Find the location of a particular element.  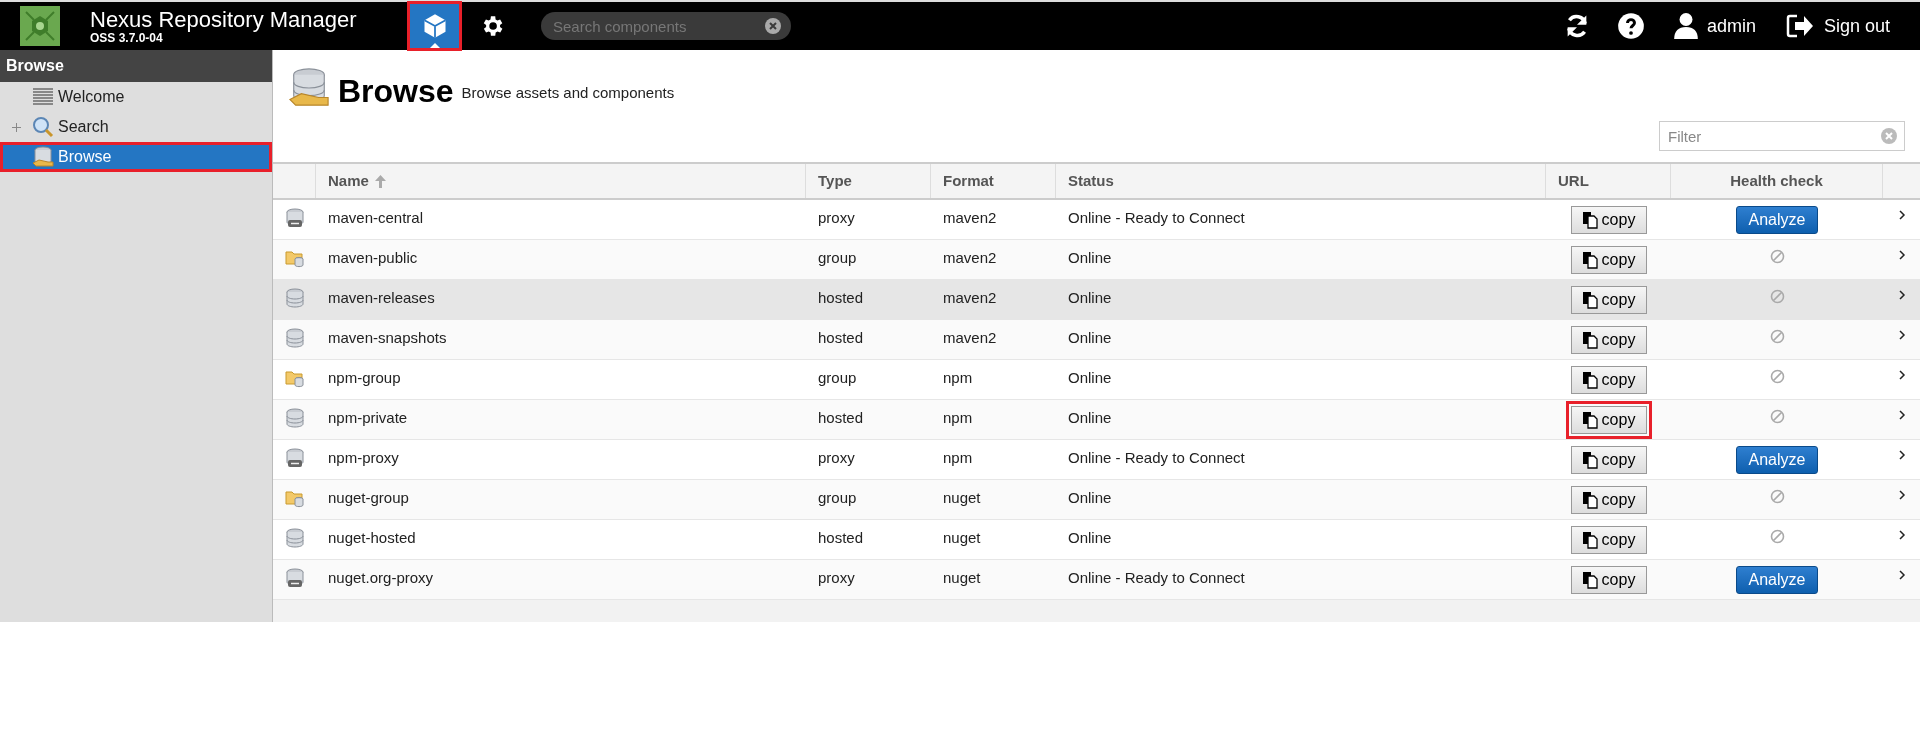

sidebar-item: Search is located at coordinates (136, 127).